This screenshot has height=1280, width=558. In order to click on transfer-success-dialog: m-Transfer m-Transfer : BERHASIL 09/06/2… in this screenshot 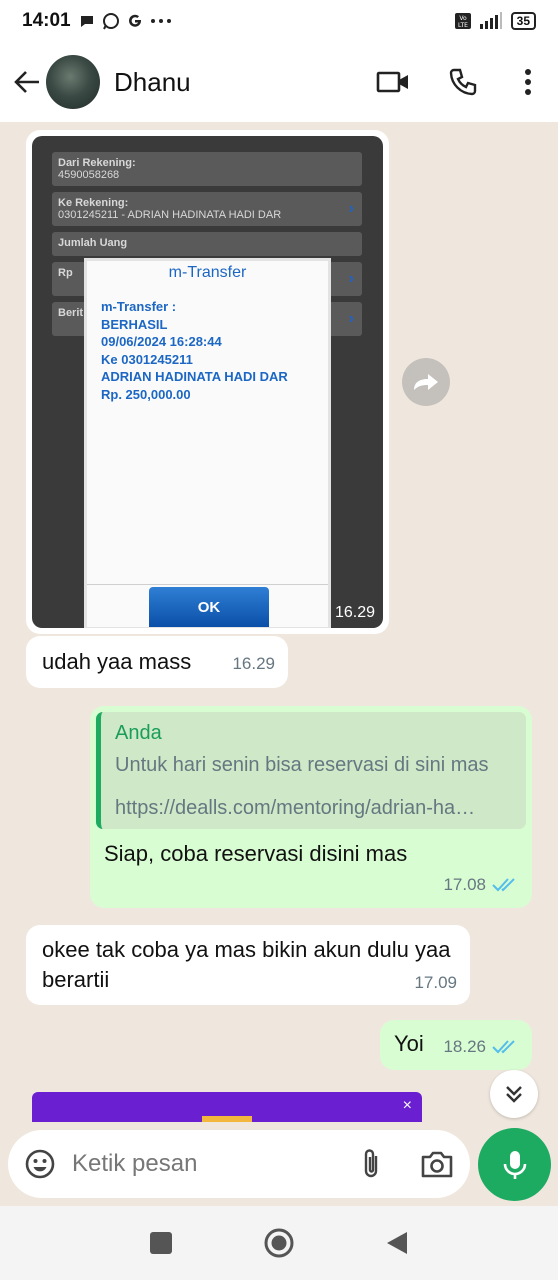, I will do `click(207, 443)`.